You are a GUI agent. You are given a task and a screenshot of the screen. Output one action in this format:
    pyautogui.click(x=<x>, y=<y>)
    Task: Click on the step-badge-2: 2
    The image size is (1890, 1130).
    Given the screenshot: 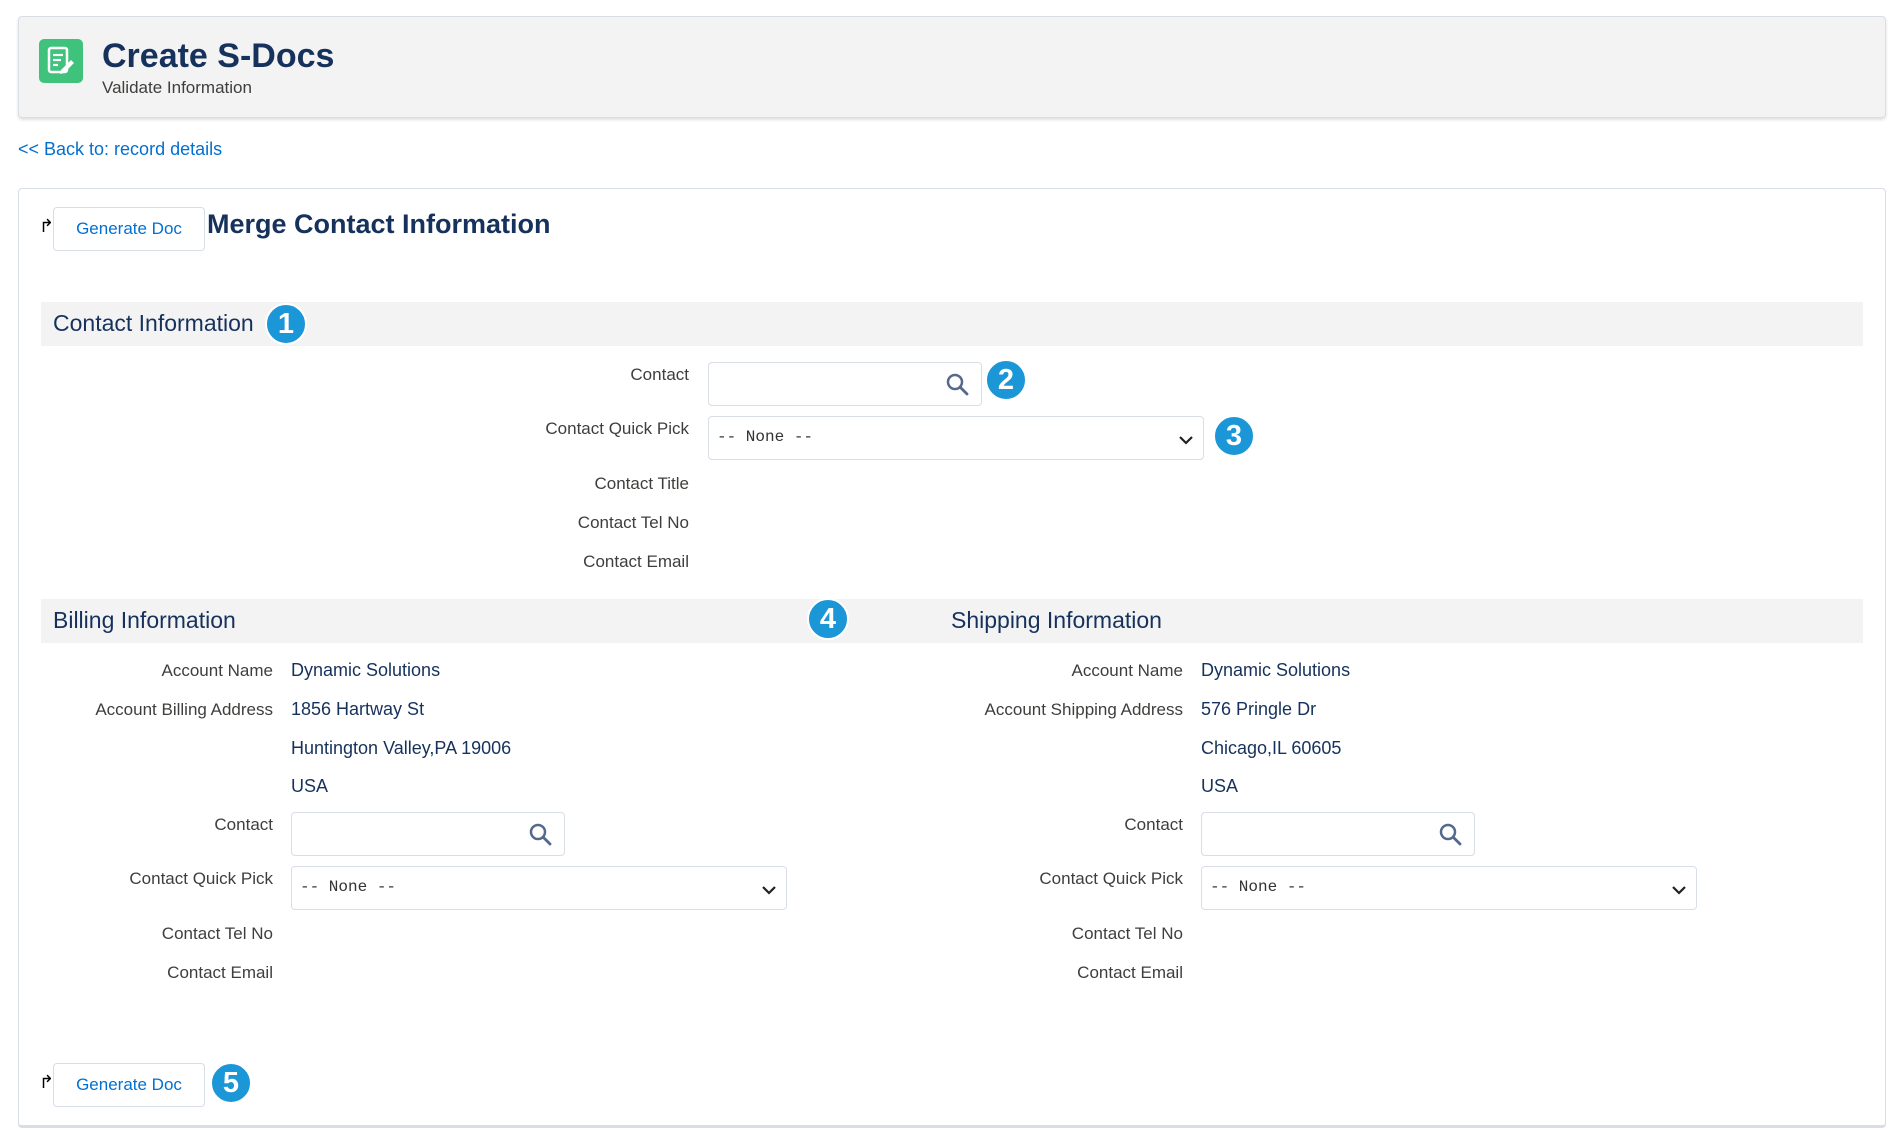 What is the action you would take?
    pyautogui.click(x=1006, y=380)
    